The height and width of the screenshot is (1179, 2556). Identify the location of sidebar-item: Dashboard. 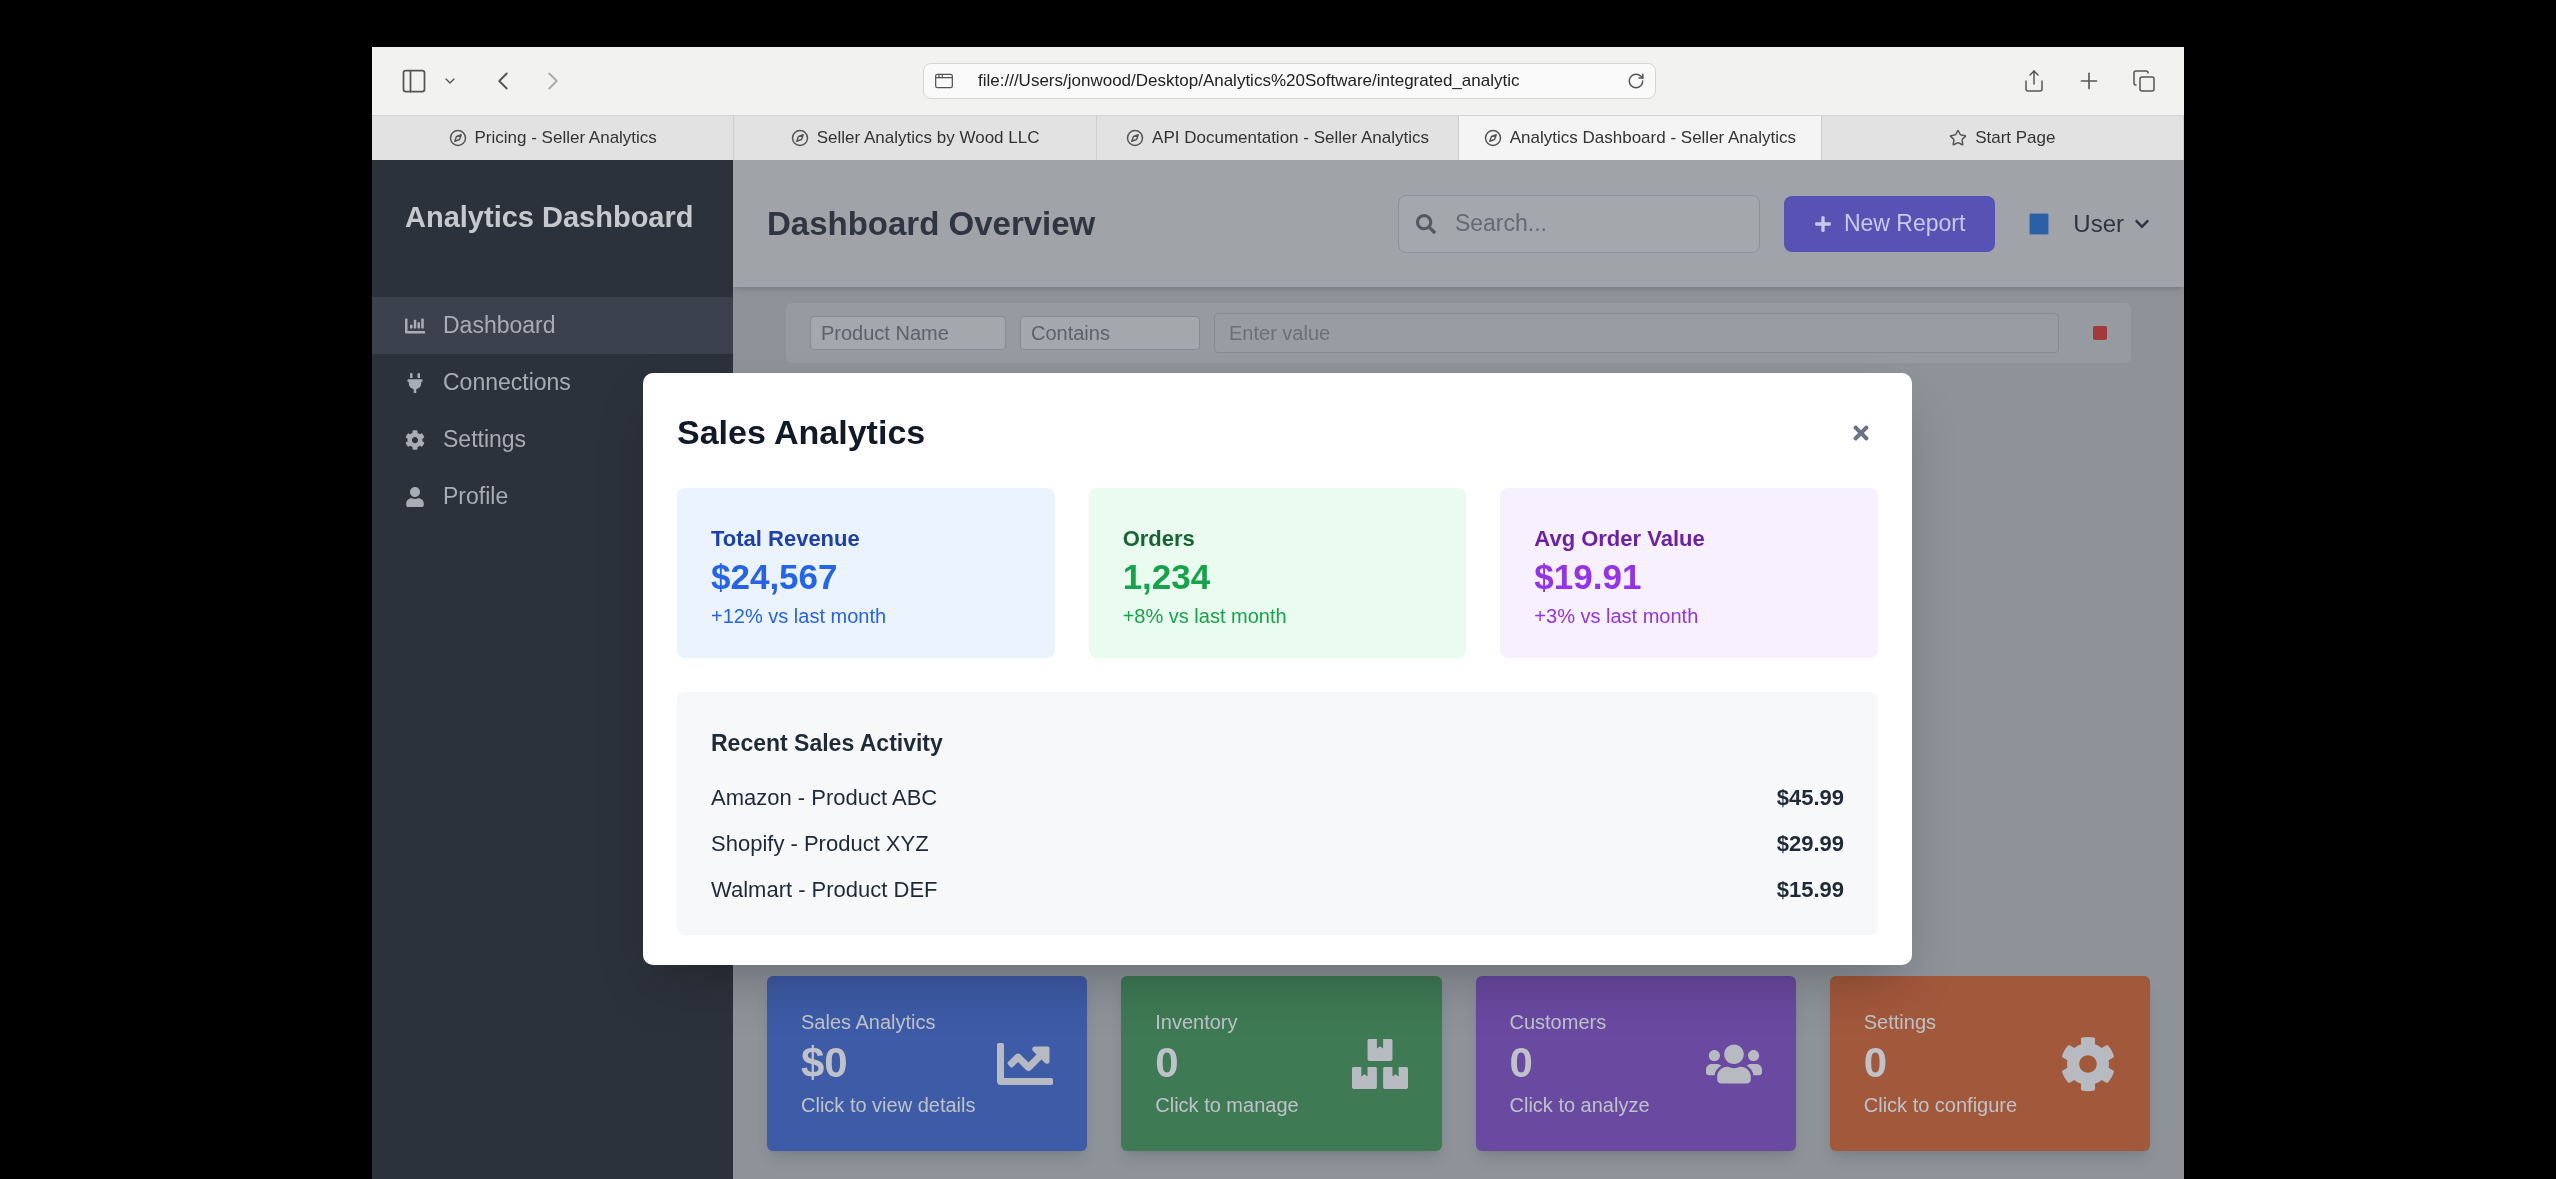
(552, 325).